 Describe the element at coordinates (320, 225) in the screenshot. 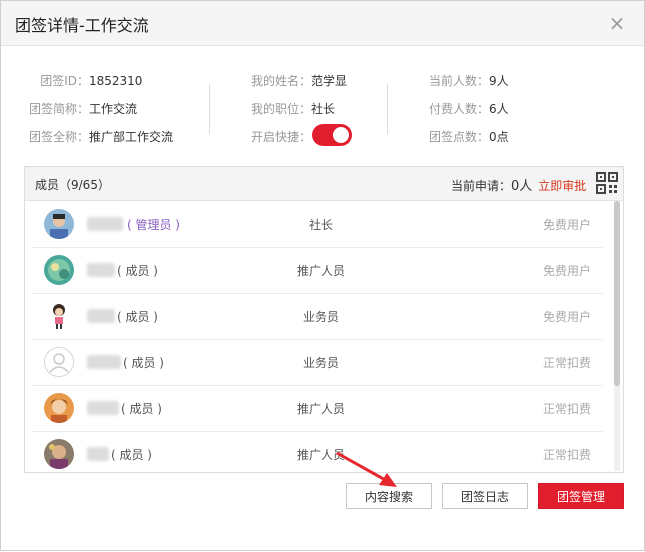

I see `member-position: 社长` at that location.